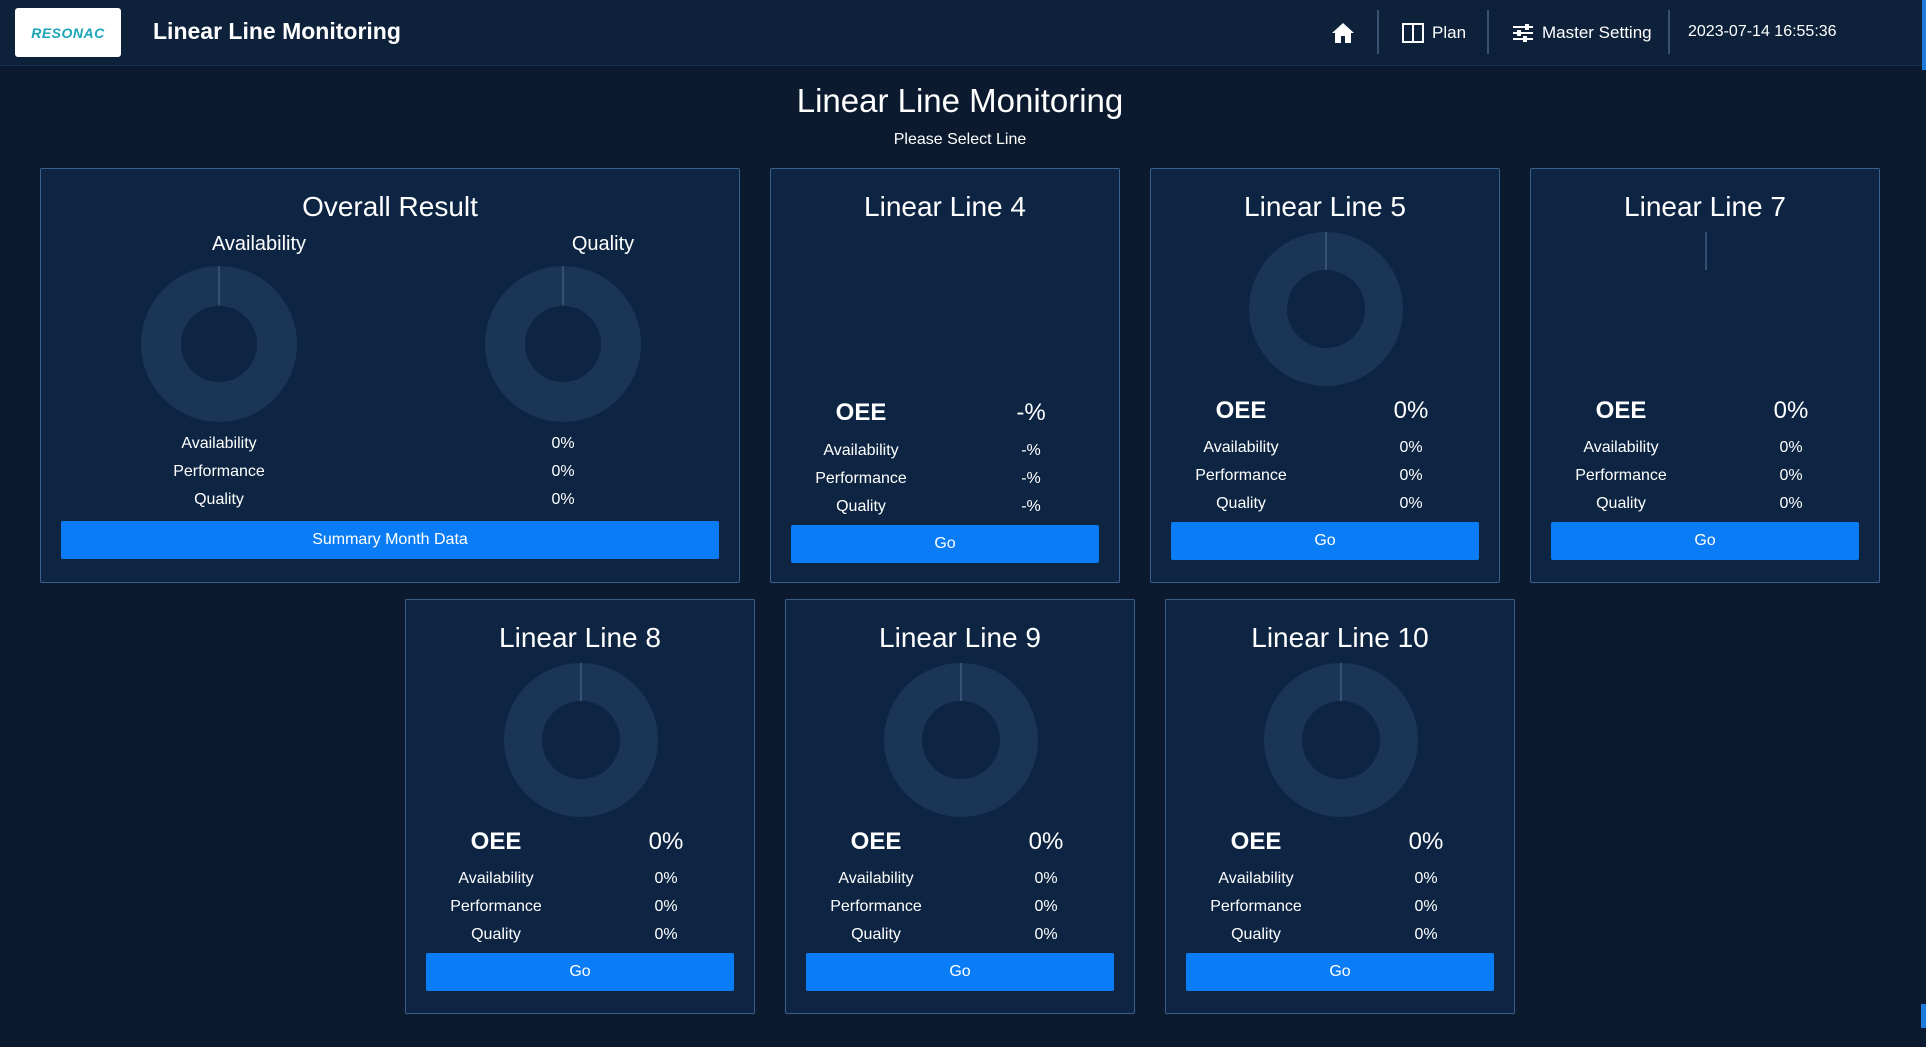 The width and height of the screenshot is (1926, 1047). I want to click on datetime-display: 2023-07-14 16:55:36, so click(1762, 31).